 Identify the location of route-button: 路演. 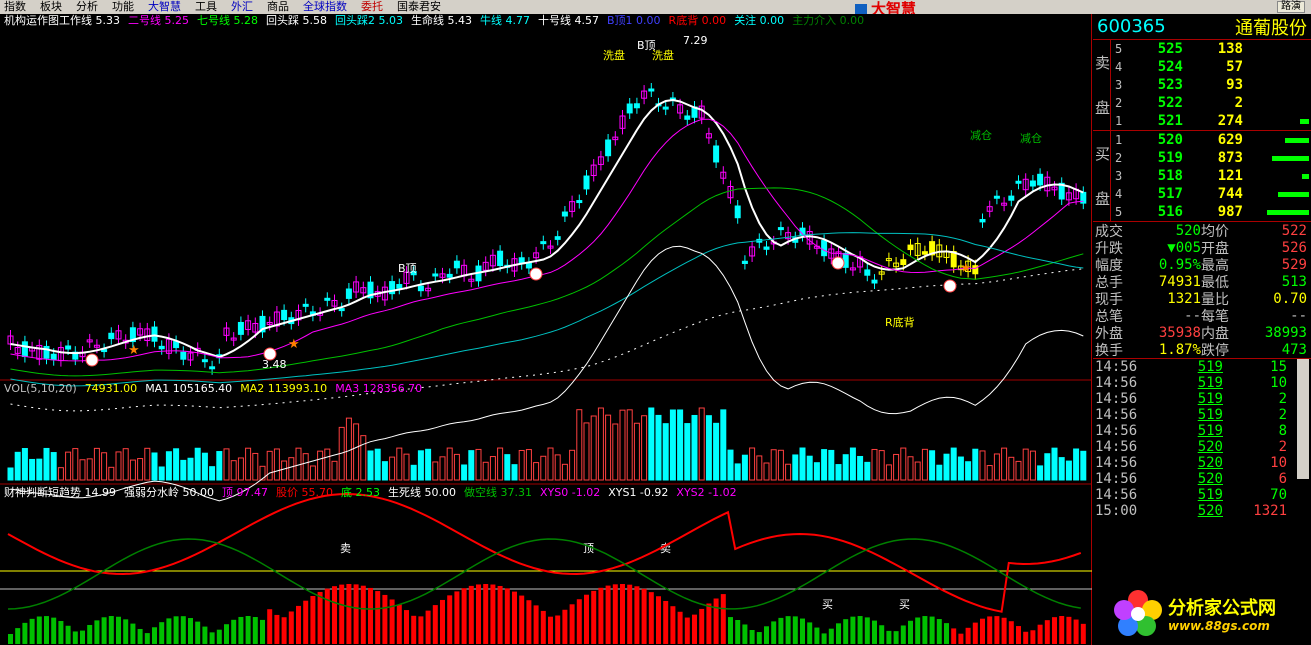
(1291, 7).